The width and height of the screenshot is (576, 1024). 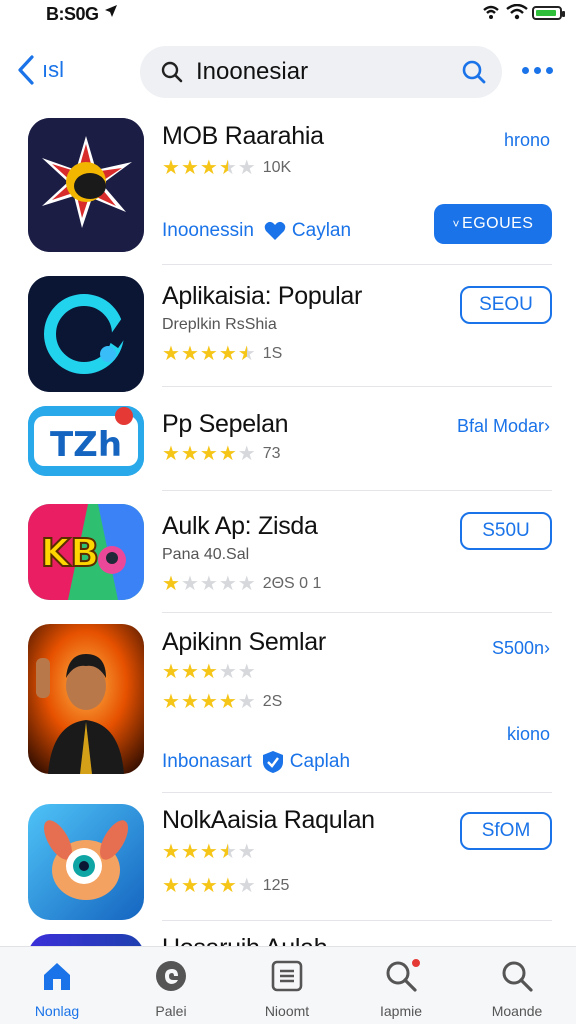 I want to click on wifi-icon, so click(x=517, y=12).